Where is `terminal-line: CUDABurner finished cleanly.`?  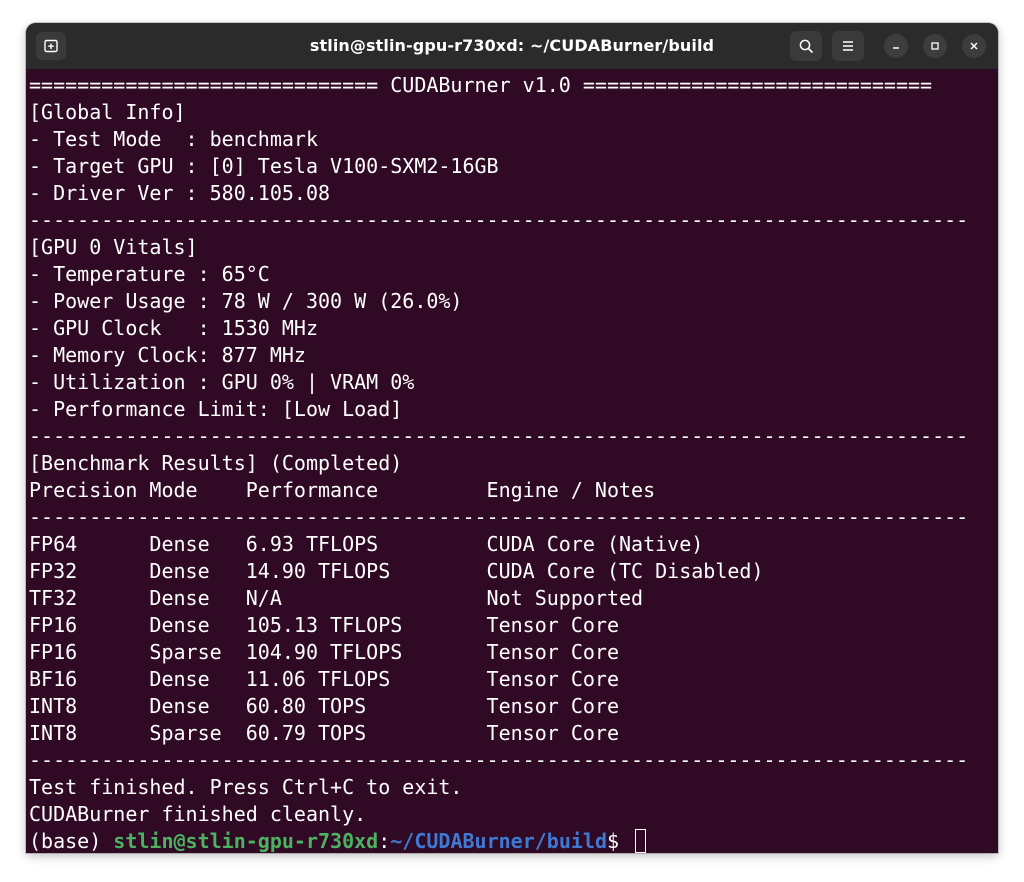
terminal-line: CUDABurner finished cleanly. is located at coordinates (198, 814).